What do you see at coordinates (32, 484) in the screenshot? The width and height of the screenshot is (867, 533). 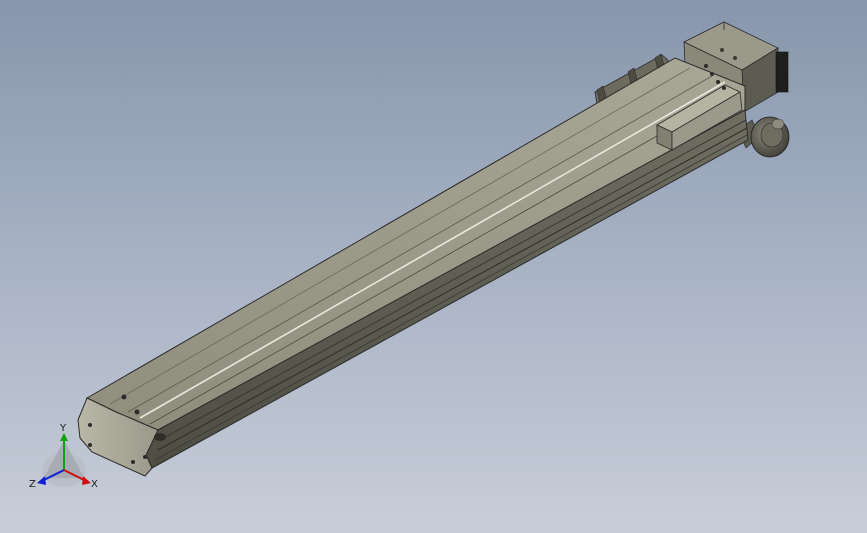 I see `triad-z-label: Z` at bounding box center [32, 484].